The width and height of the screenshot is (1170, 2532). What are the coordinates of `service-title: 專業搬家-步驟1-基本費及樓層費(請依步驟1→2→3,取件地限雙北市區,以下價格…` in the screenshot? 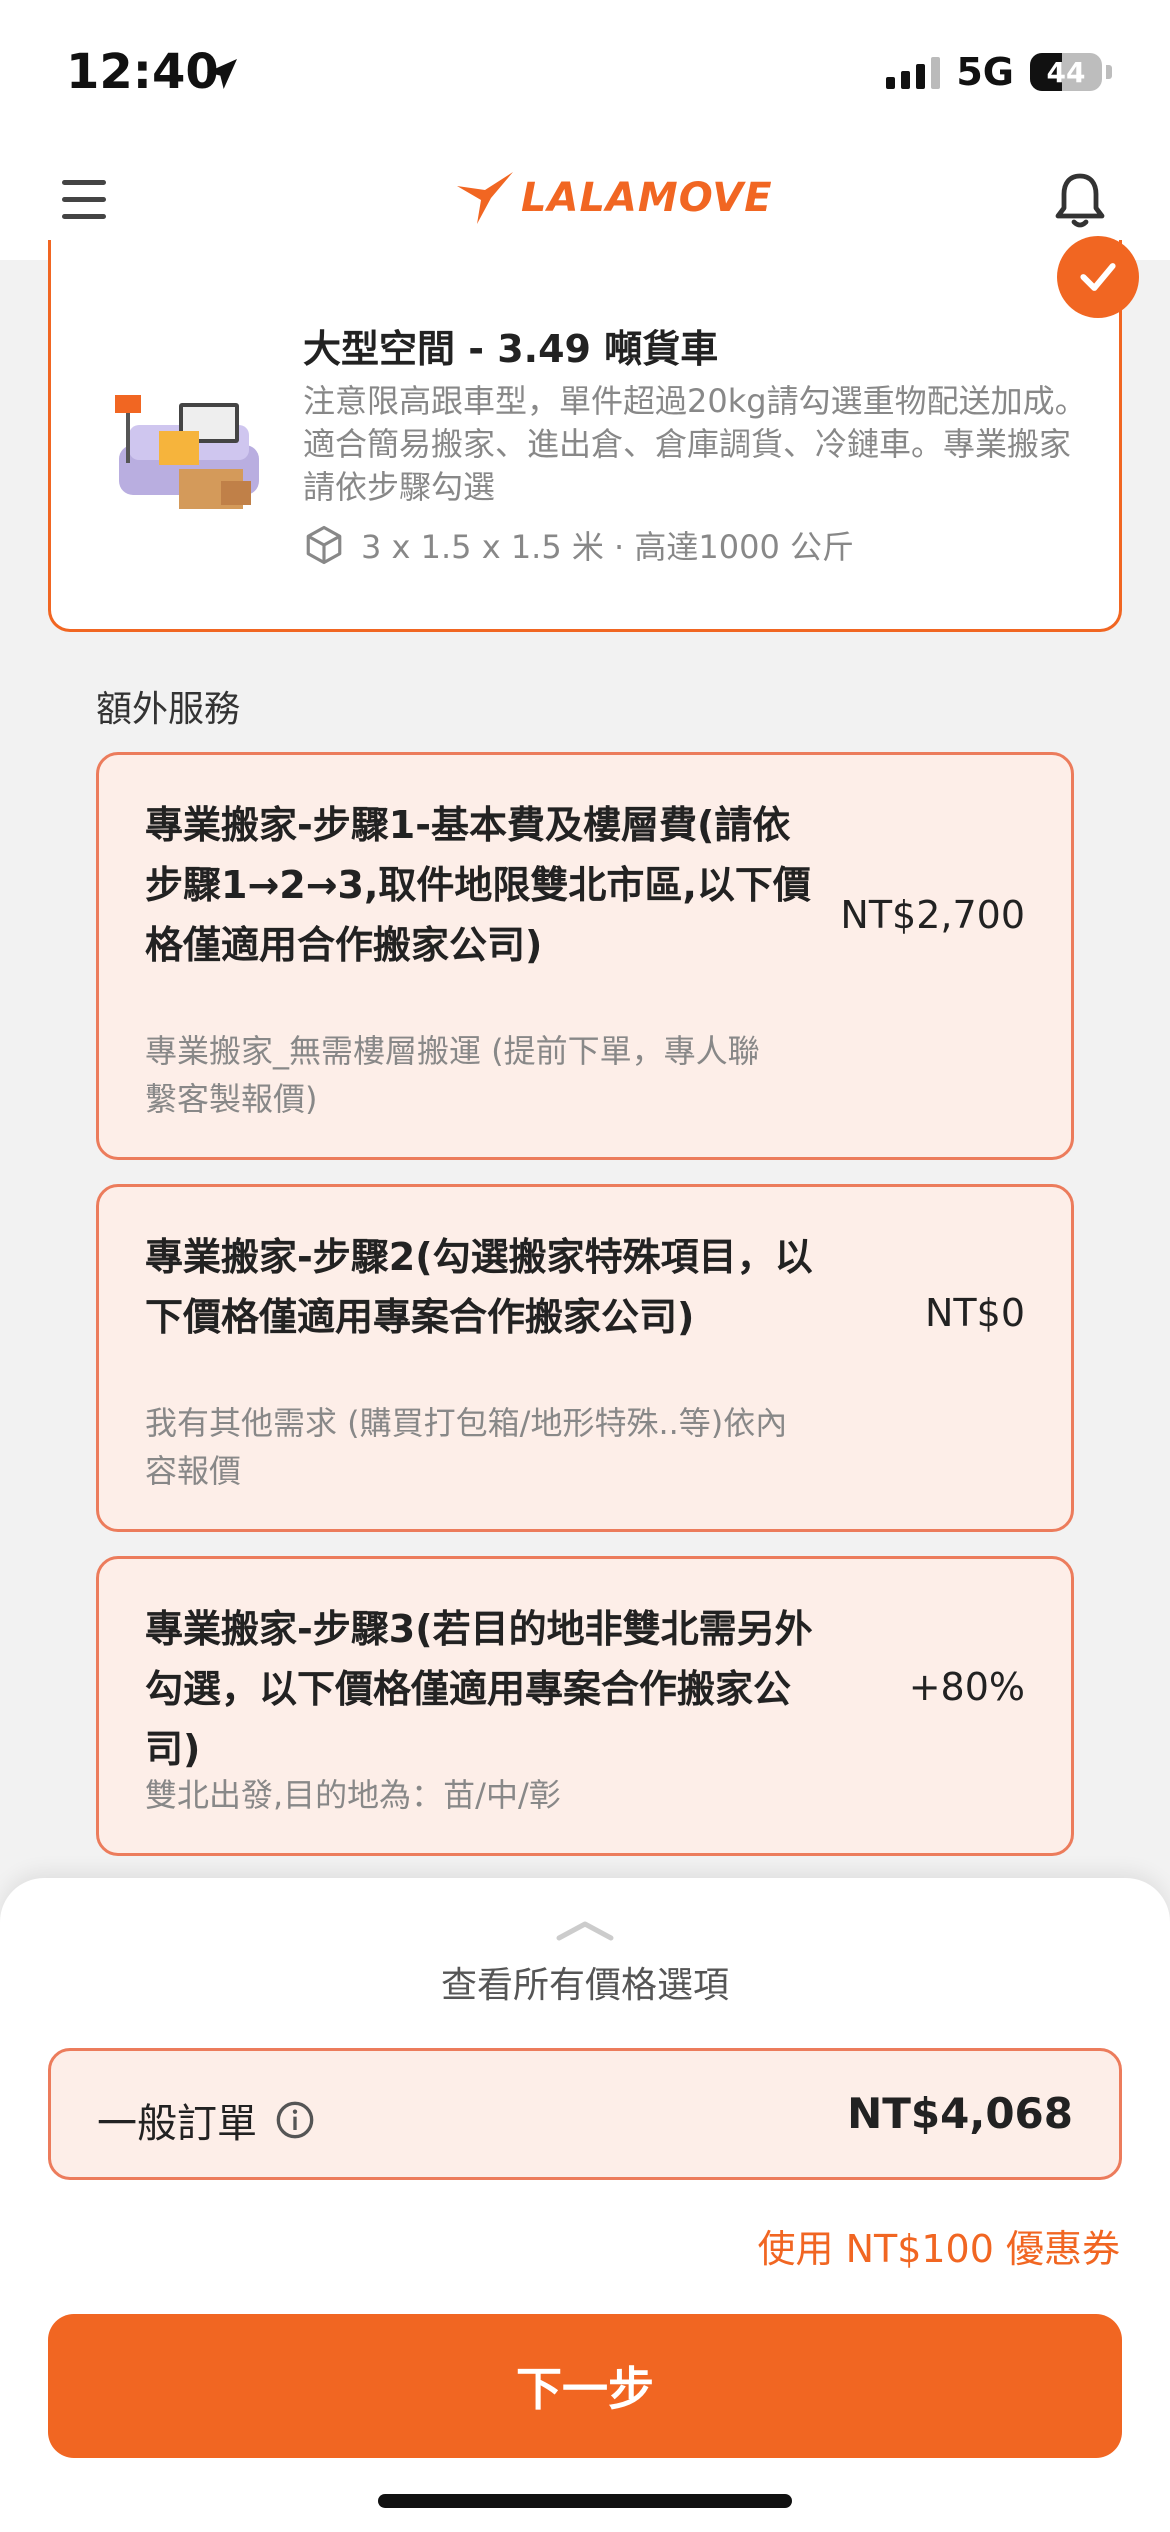 It's located at (478, 885).